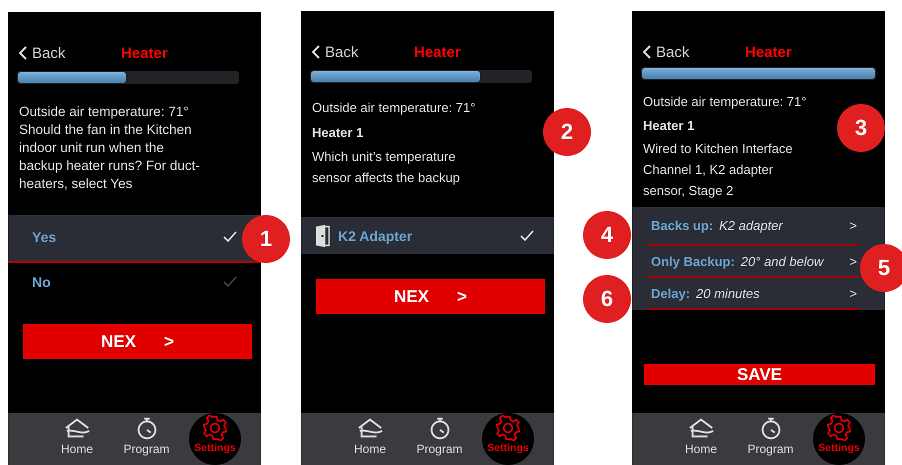 The image size is (902, 465). I want to click on save-button: SAVE, so click(759, 374).